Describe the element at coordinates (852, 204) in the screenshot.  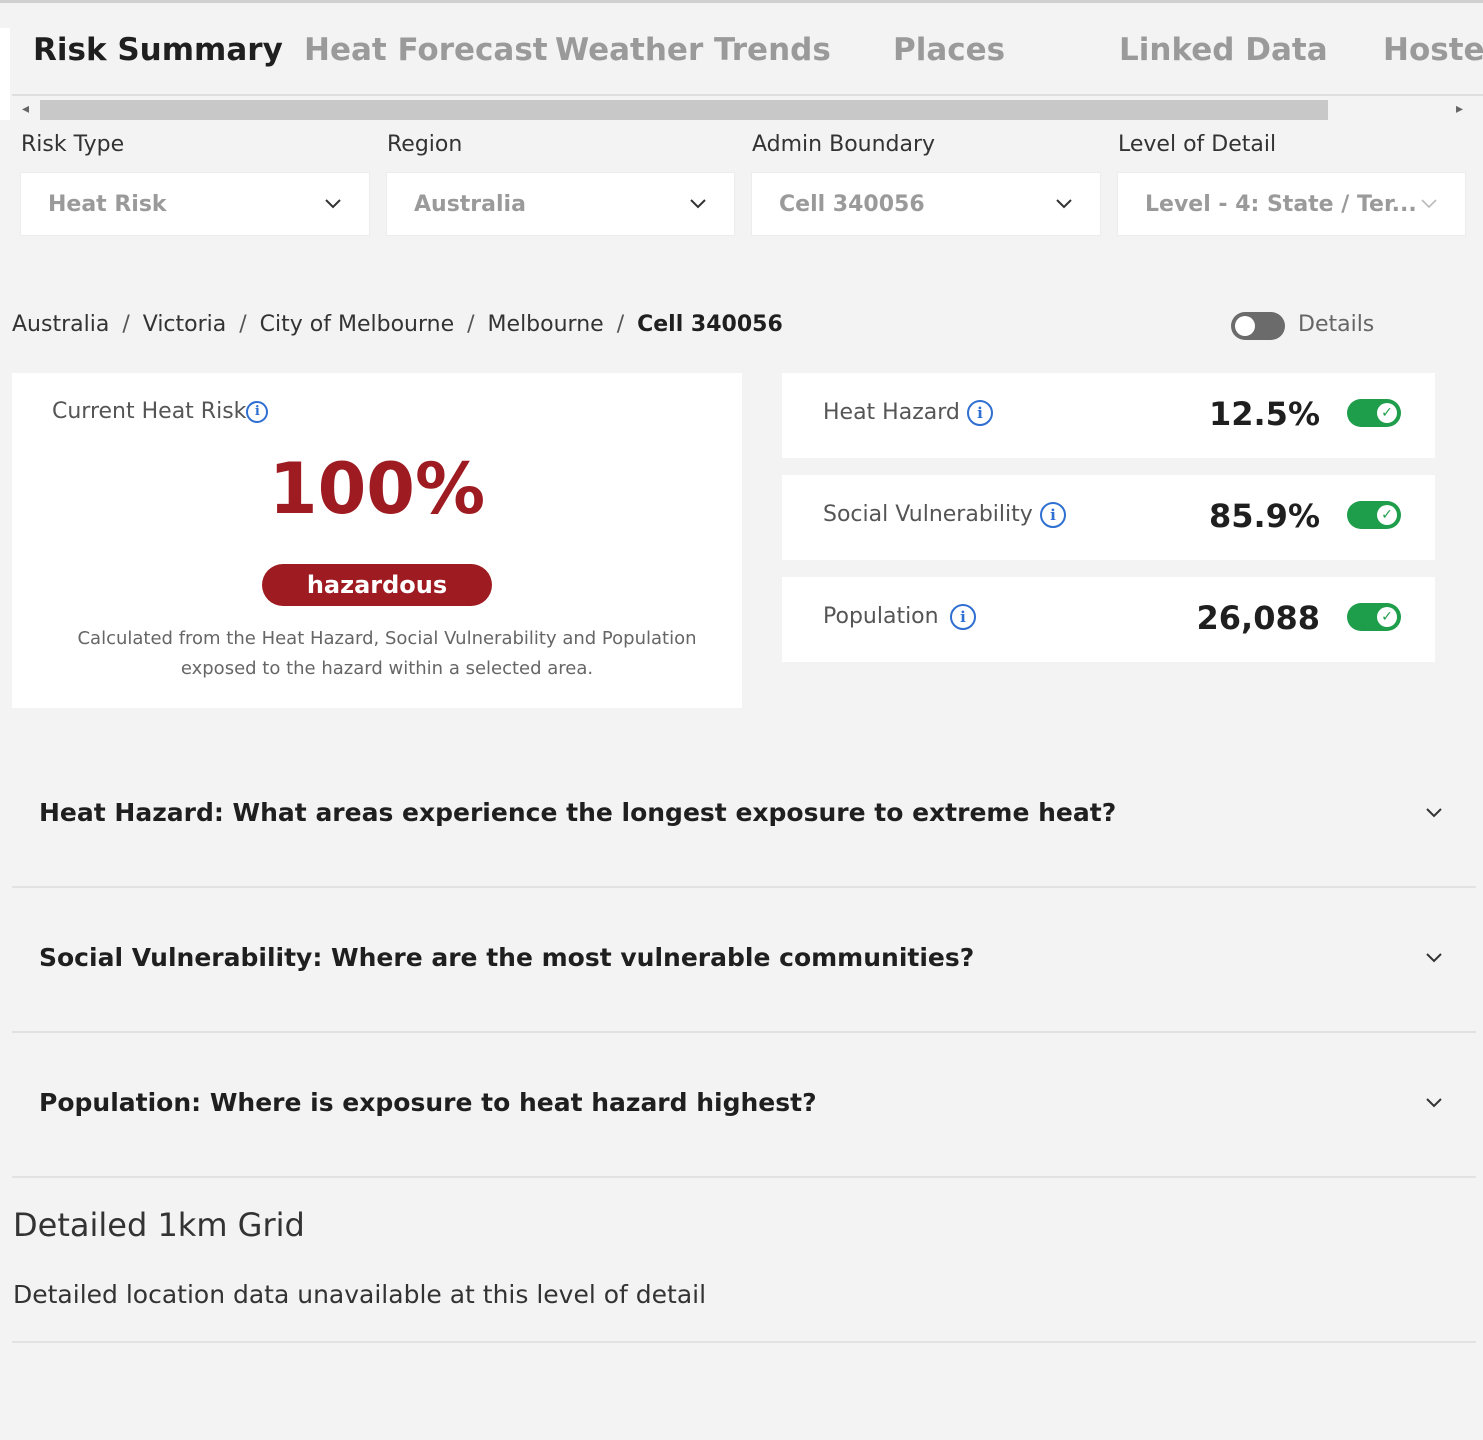
I see `admin-boundary-value: Cell 340056` at that location.